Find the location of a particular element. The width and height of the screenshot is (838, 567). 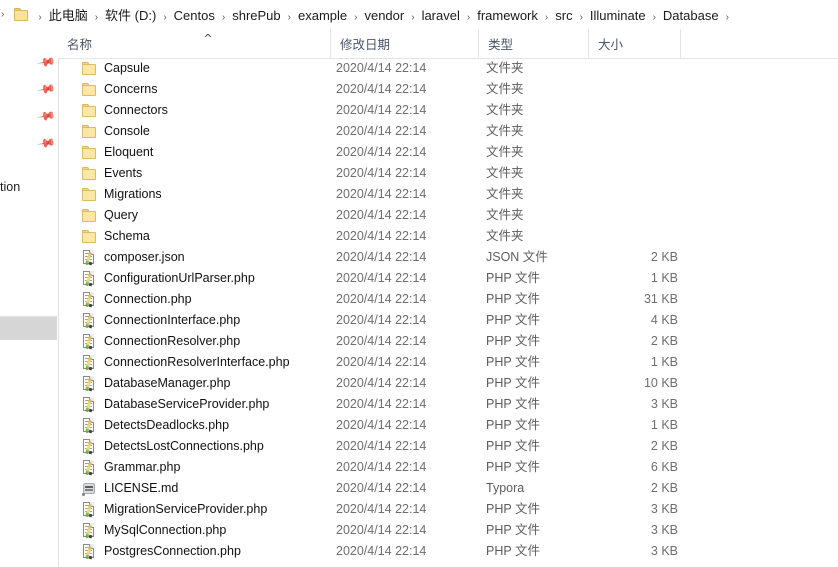

file-name: Connectors is located at coordinates (229, 110).